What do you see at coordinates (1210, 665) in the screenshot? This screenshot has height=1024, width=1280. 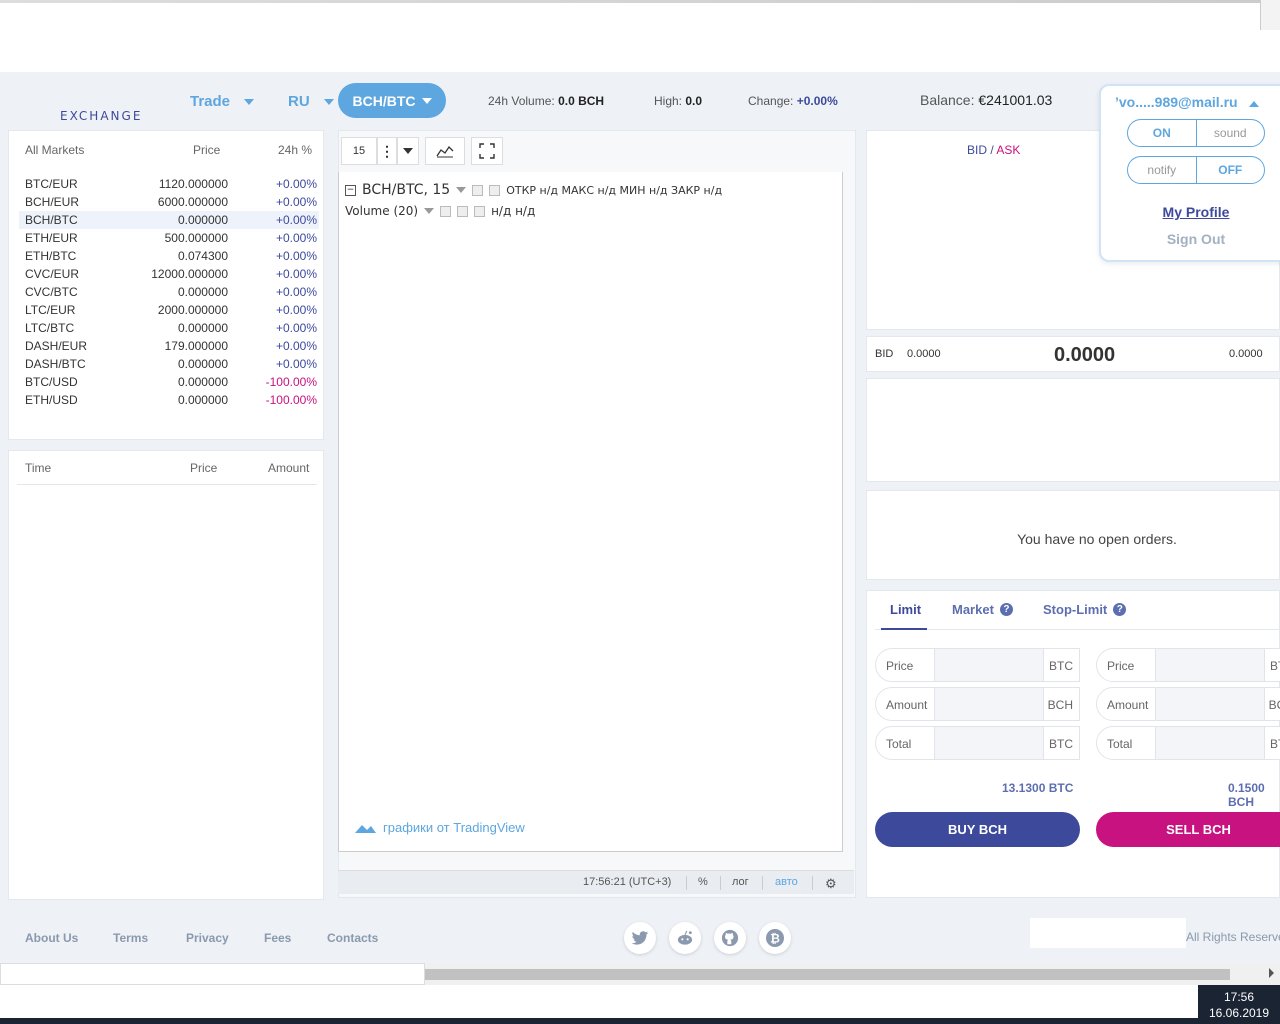 I see `sell-price-input` at bounding box center [1210, 665].